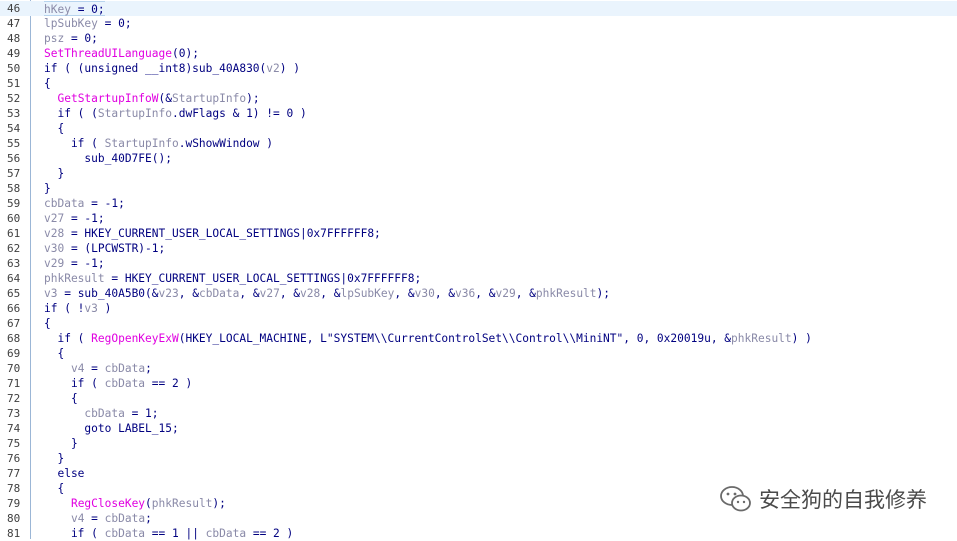  What do you see at coordinates (478, 308) in the screenshot?
I see `code-line: 66 if ( !v3 )` at bounding box center [478, 308].